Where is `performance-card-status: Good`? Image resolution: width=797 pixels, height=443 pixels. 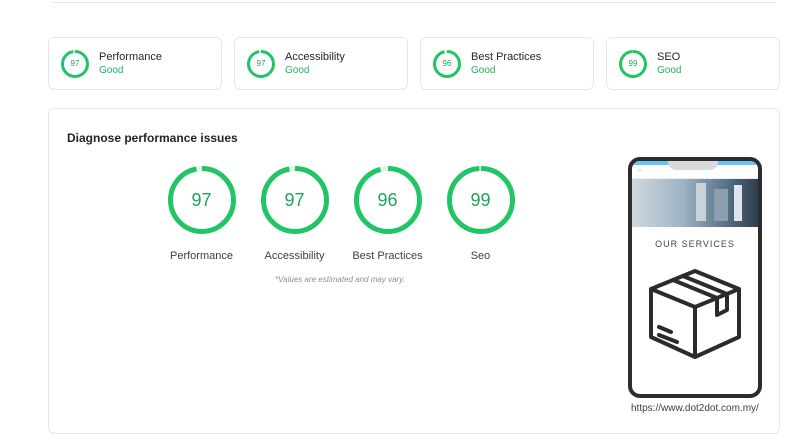 performance-card-status: Good is located at coordinates (111, 70).